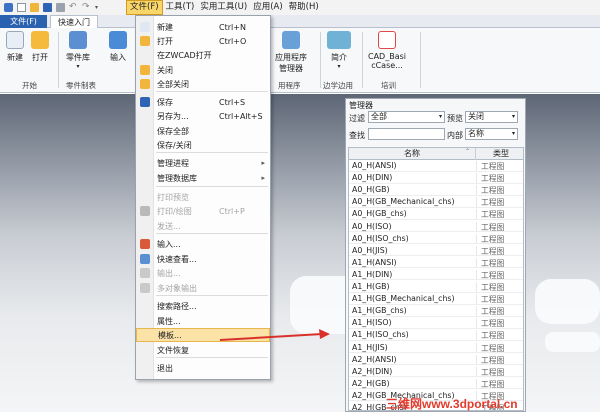 The height and width of the screenshot is (412, 600). I want to click on file-menu-item: 保存 Ctrl+S, so click(203, 102).